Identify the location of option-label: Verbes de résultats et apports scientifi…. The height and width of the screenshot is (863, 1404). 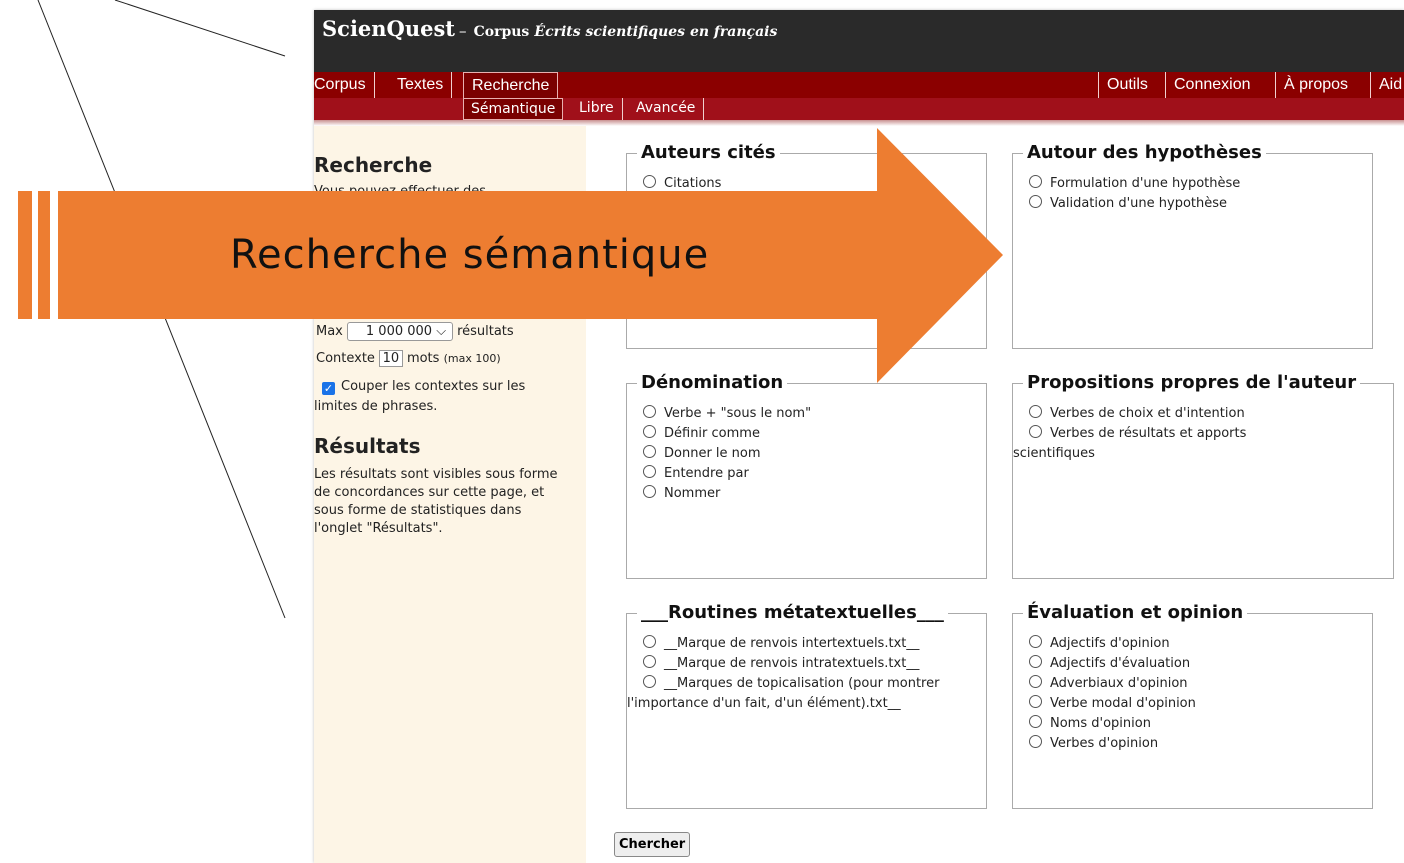
(1130, 443).